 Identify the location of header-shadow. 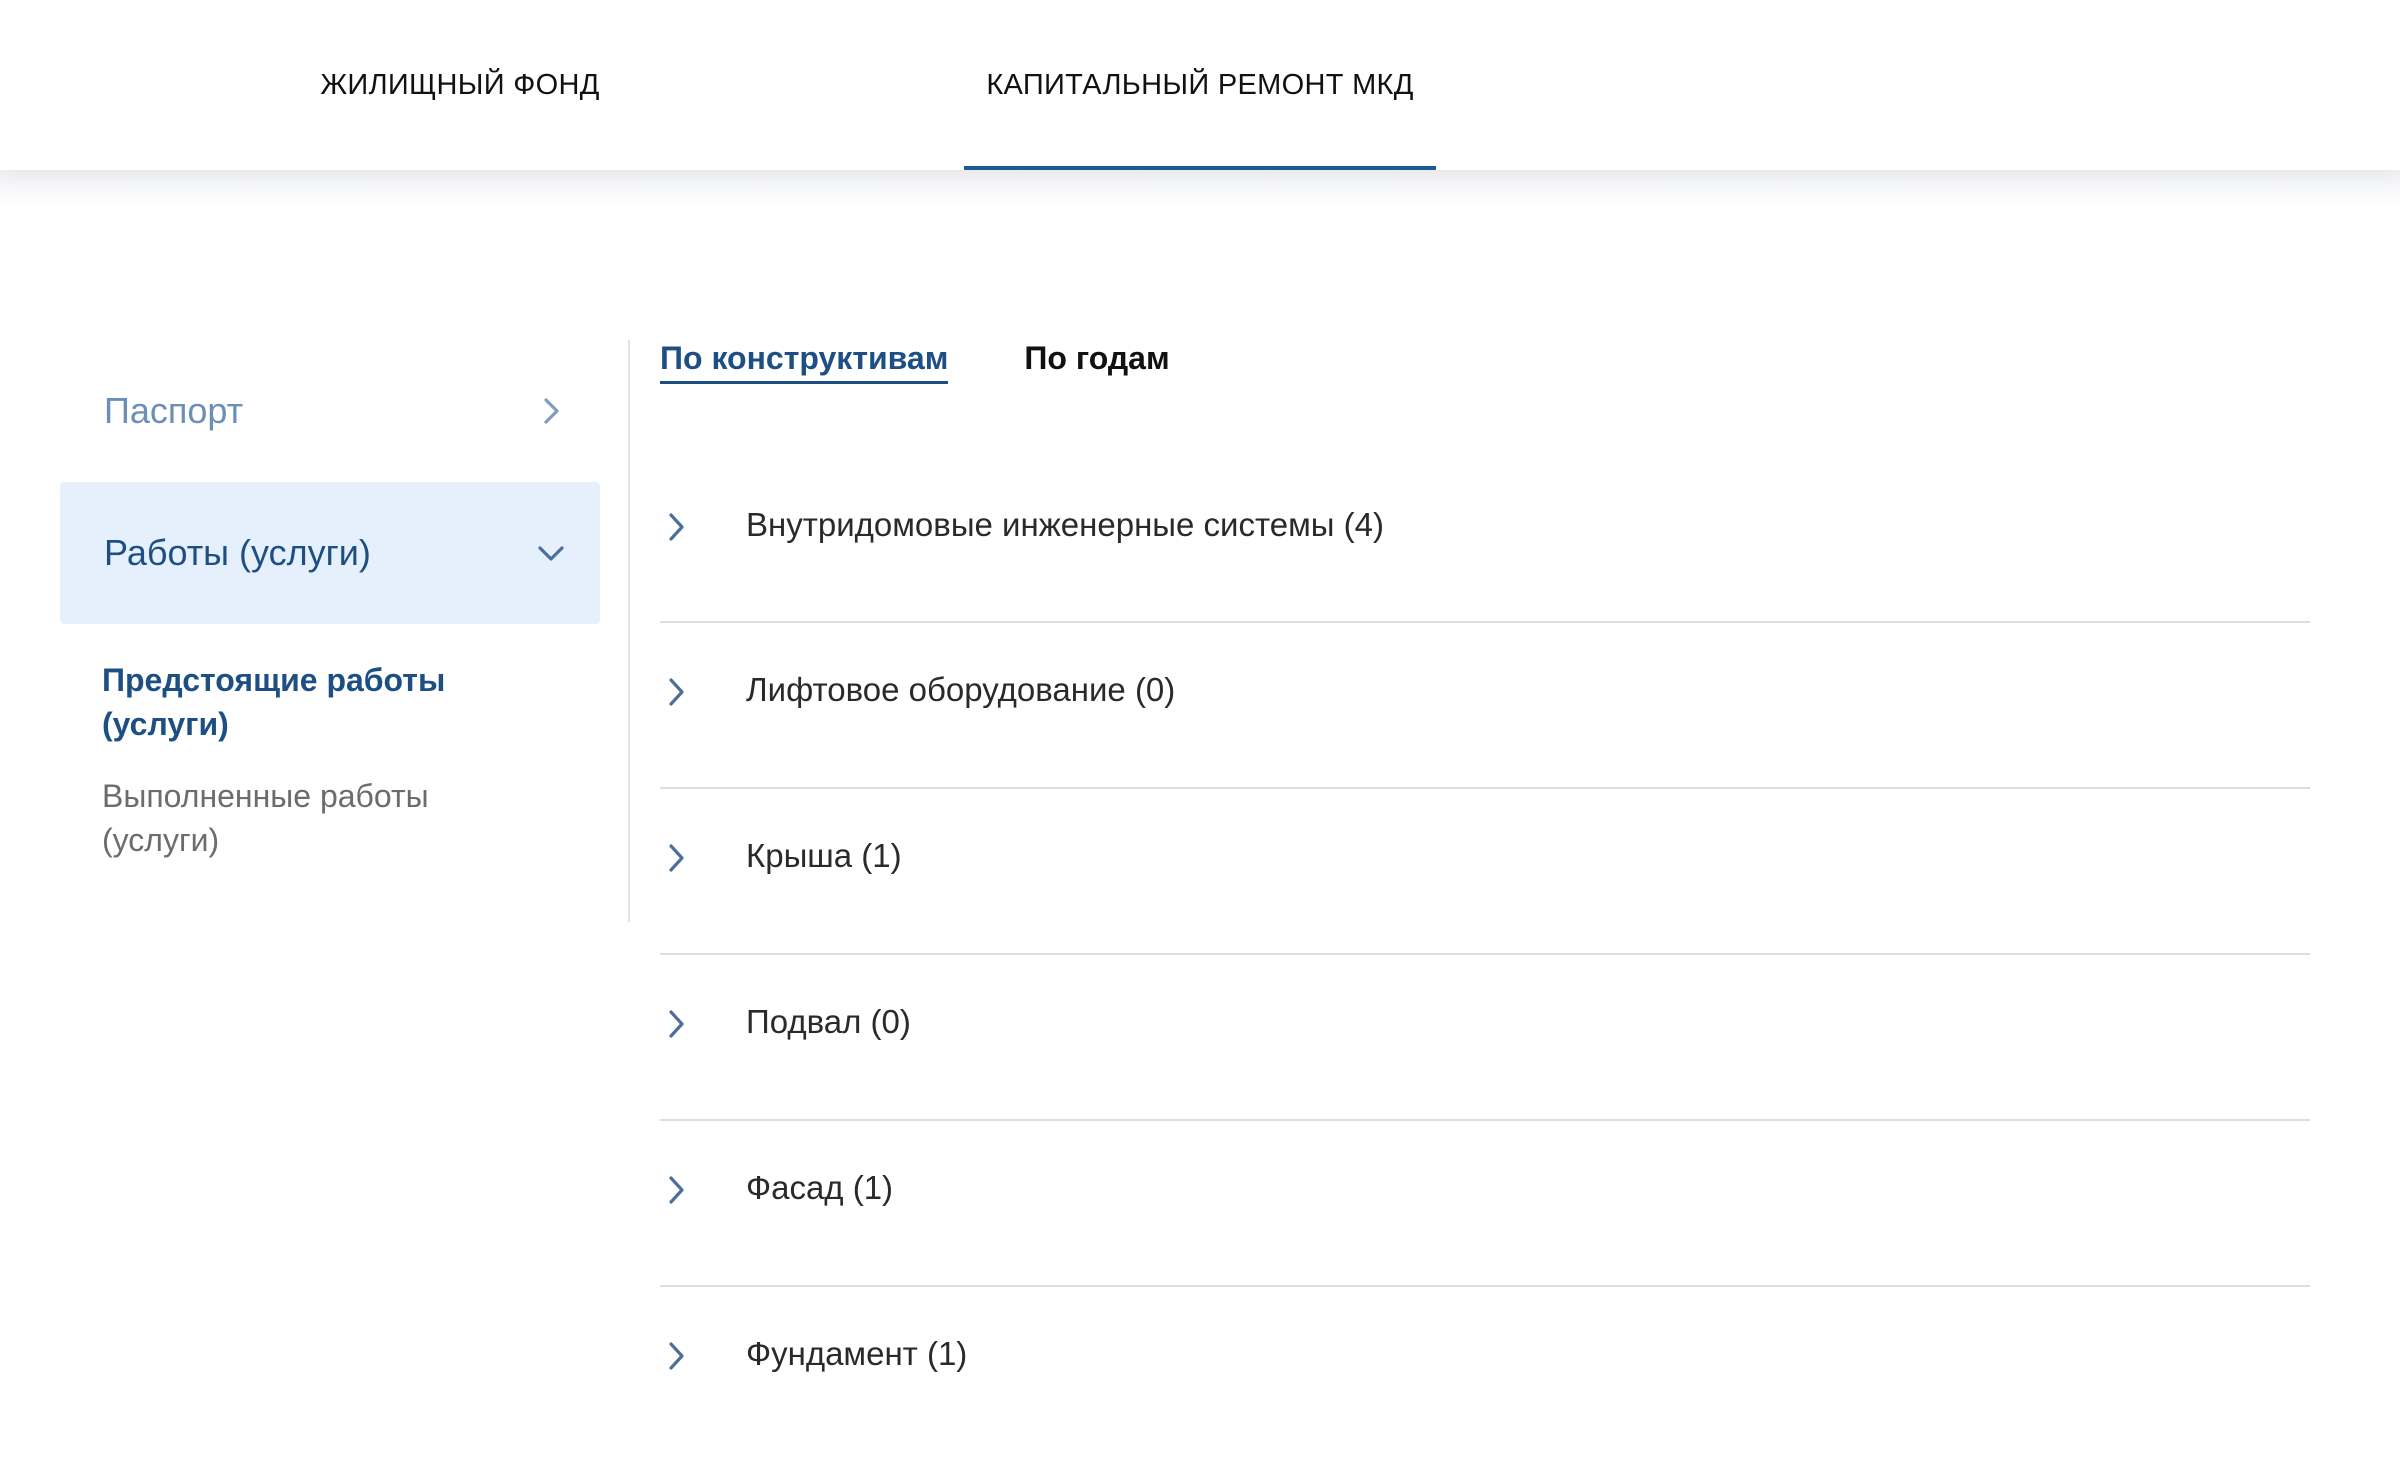
(1200, 190).